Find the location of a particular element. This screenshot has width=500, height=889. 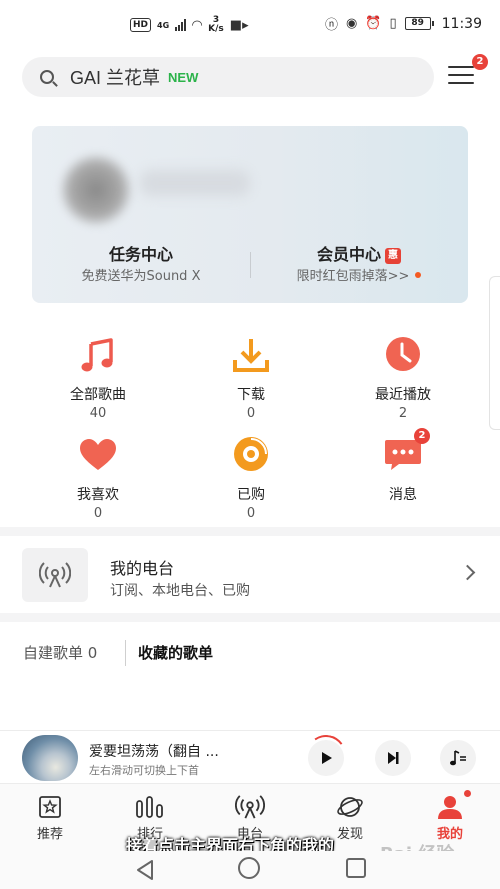

vip-center-subtitle: 限时红包雨掉落>> is located at coordinates (353, 276).